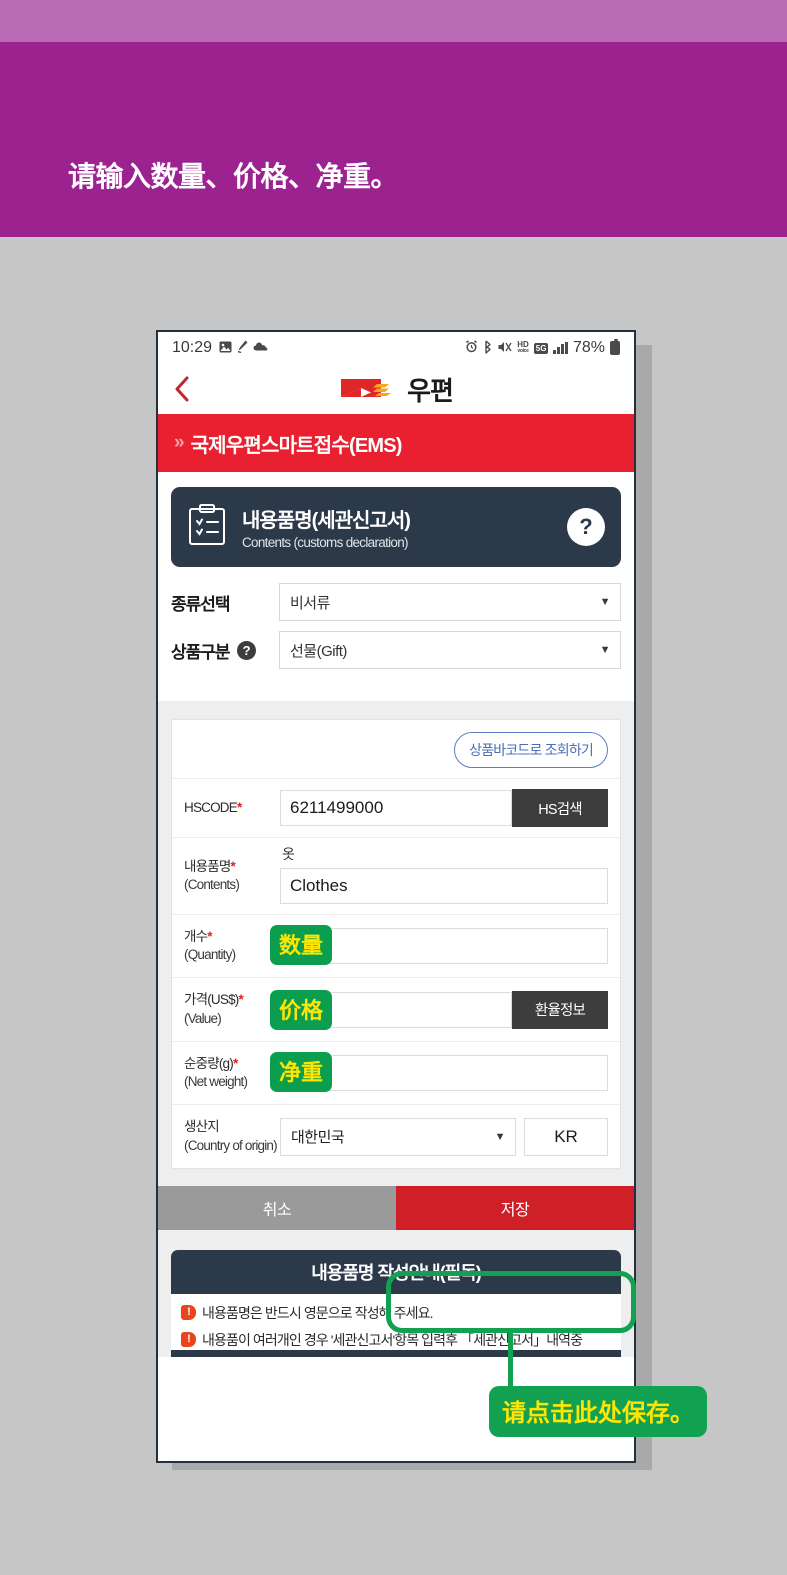 The image size is (787, 1575). I want to click on select-category: 선물(Gift) ▼, so click(450, 650).